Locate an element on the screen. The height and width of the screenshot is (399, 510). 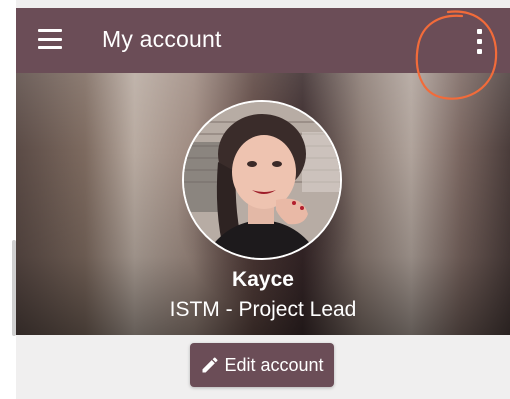
pencil-icon is located at coordinates (210, 365).